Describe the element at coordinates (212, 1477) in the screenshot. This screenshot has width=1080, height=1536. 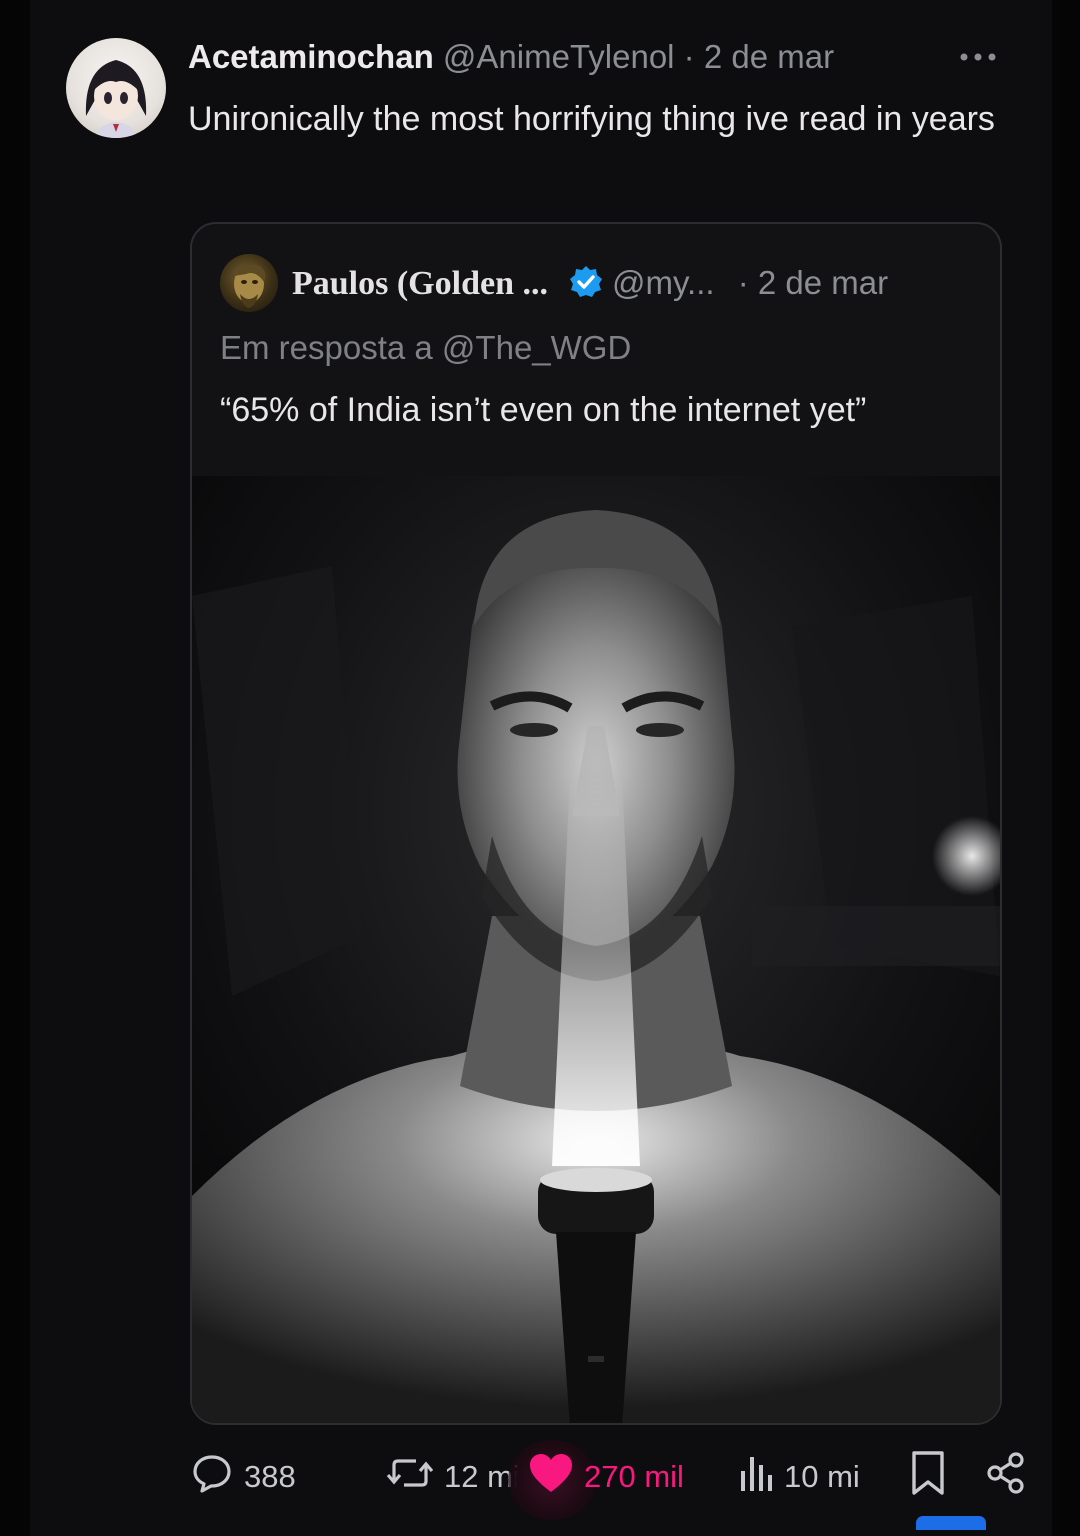
I see `reply-icon` at that location.